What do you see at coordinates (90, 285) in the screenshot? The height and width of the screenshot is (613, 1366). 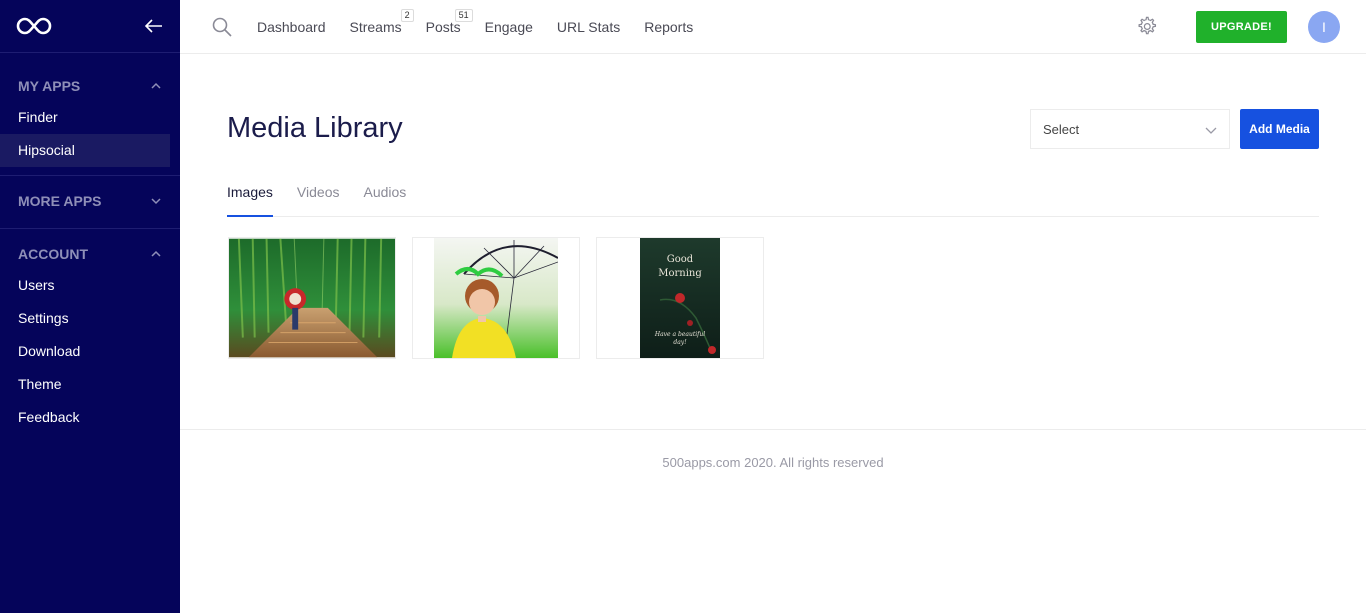 I see `sidebar-item-users: Users` at bounding box center [90, 285].